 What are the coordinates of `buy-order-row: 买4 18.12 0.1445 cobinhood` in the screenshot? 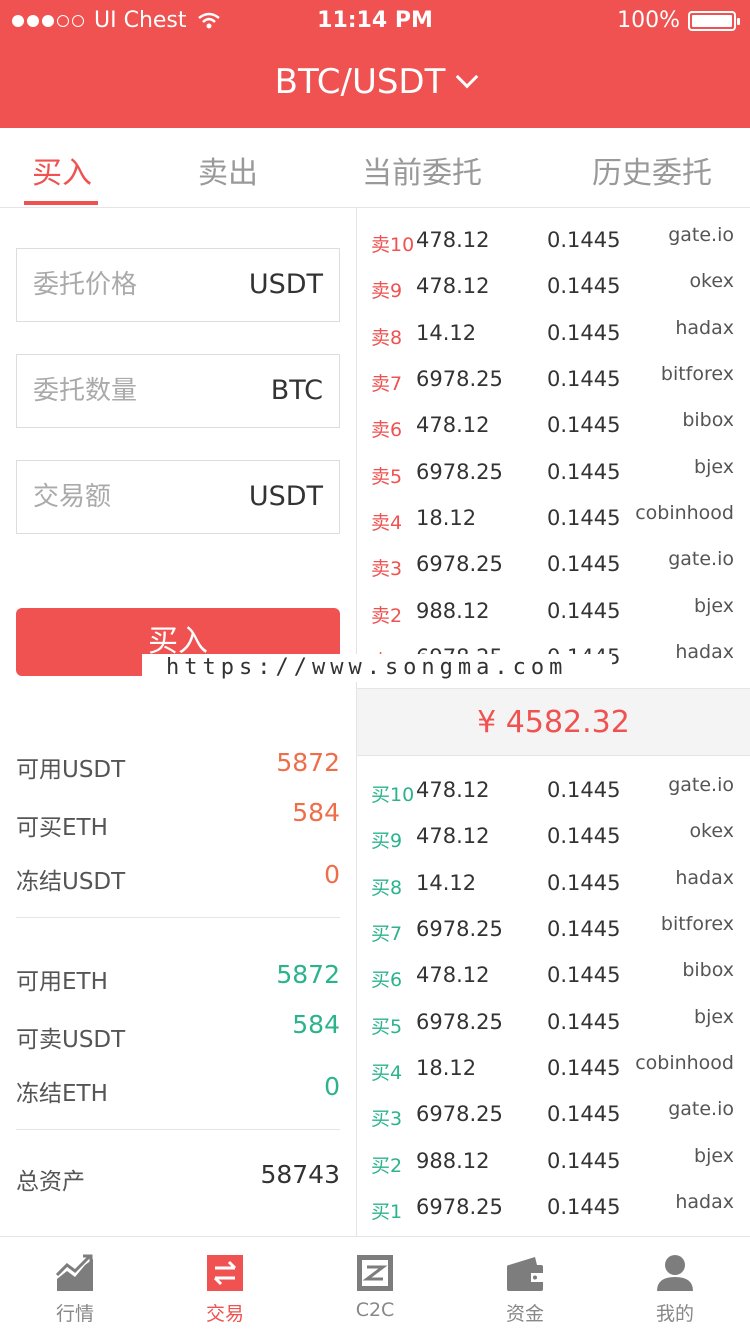 It's located at (553, 1069).